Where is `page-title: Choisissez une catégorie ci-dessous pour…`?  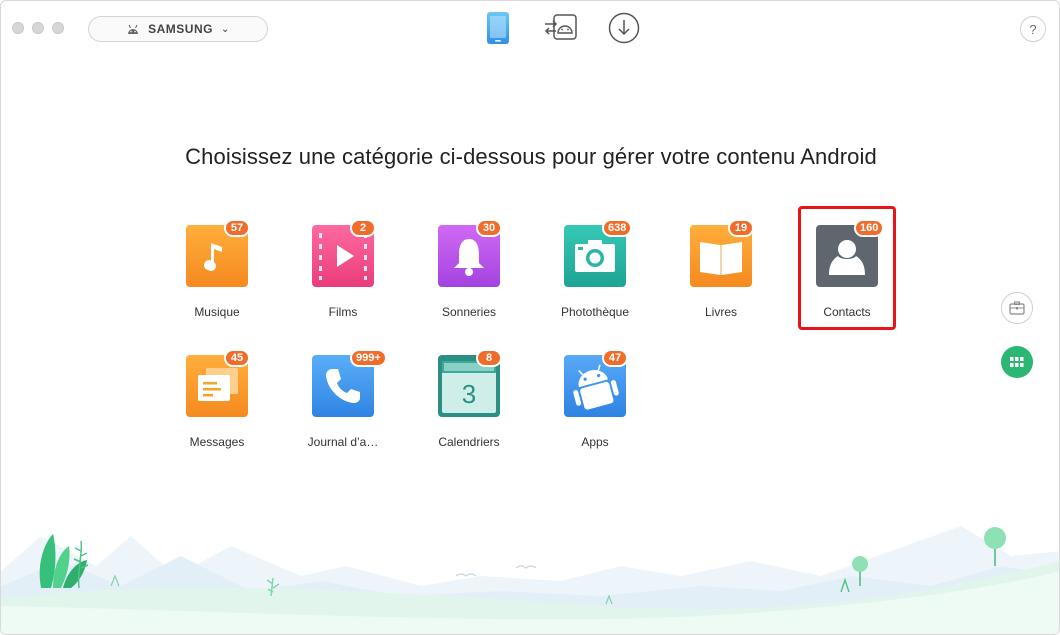 page-title: Choisissez une catégorie ci-dessous pour… is located at coordinates (531, 156).